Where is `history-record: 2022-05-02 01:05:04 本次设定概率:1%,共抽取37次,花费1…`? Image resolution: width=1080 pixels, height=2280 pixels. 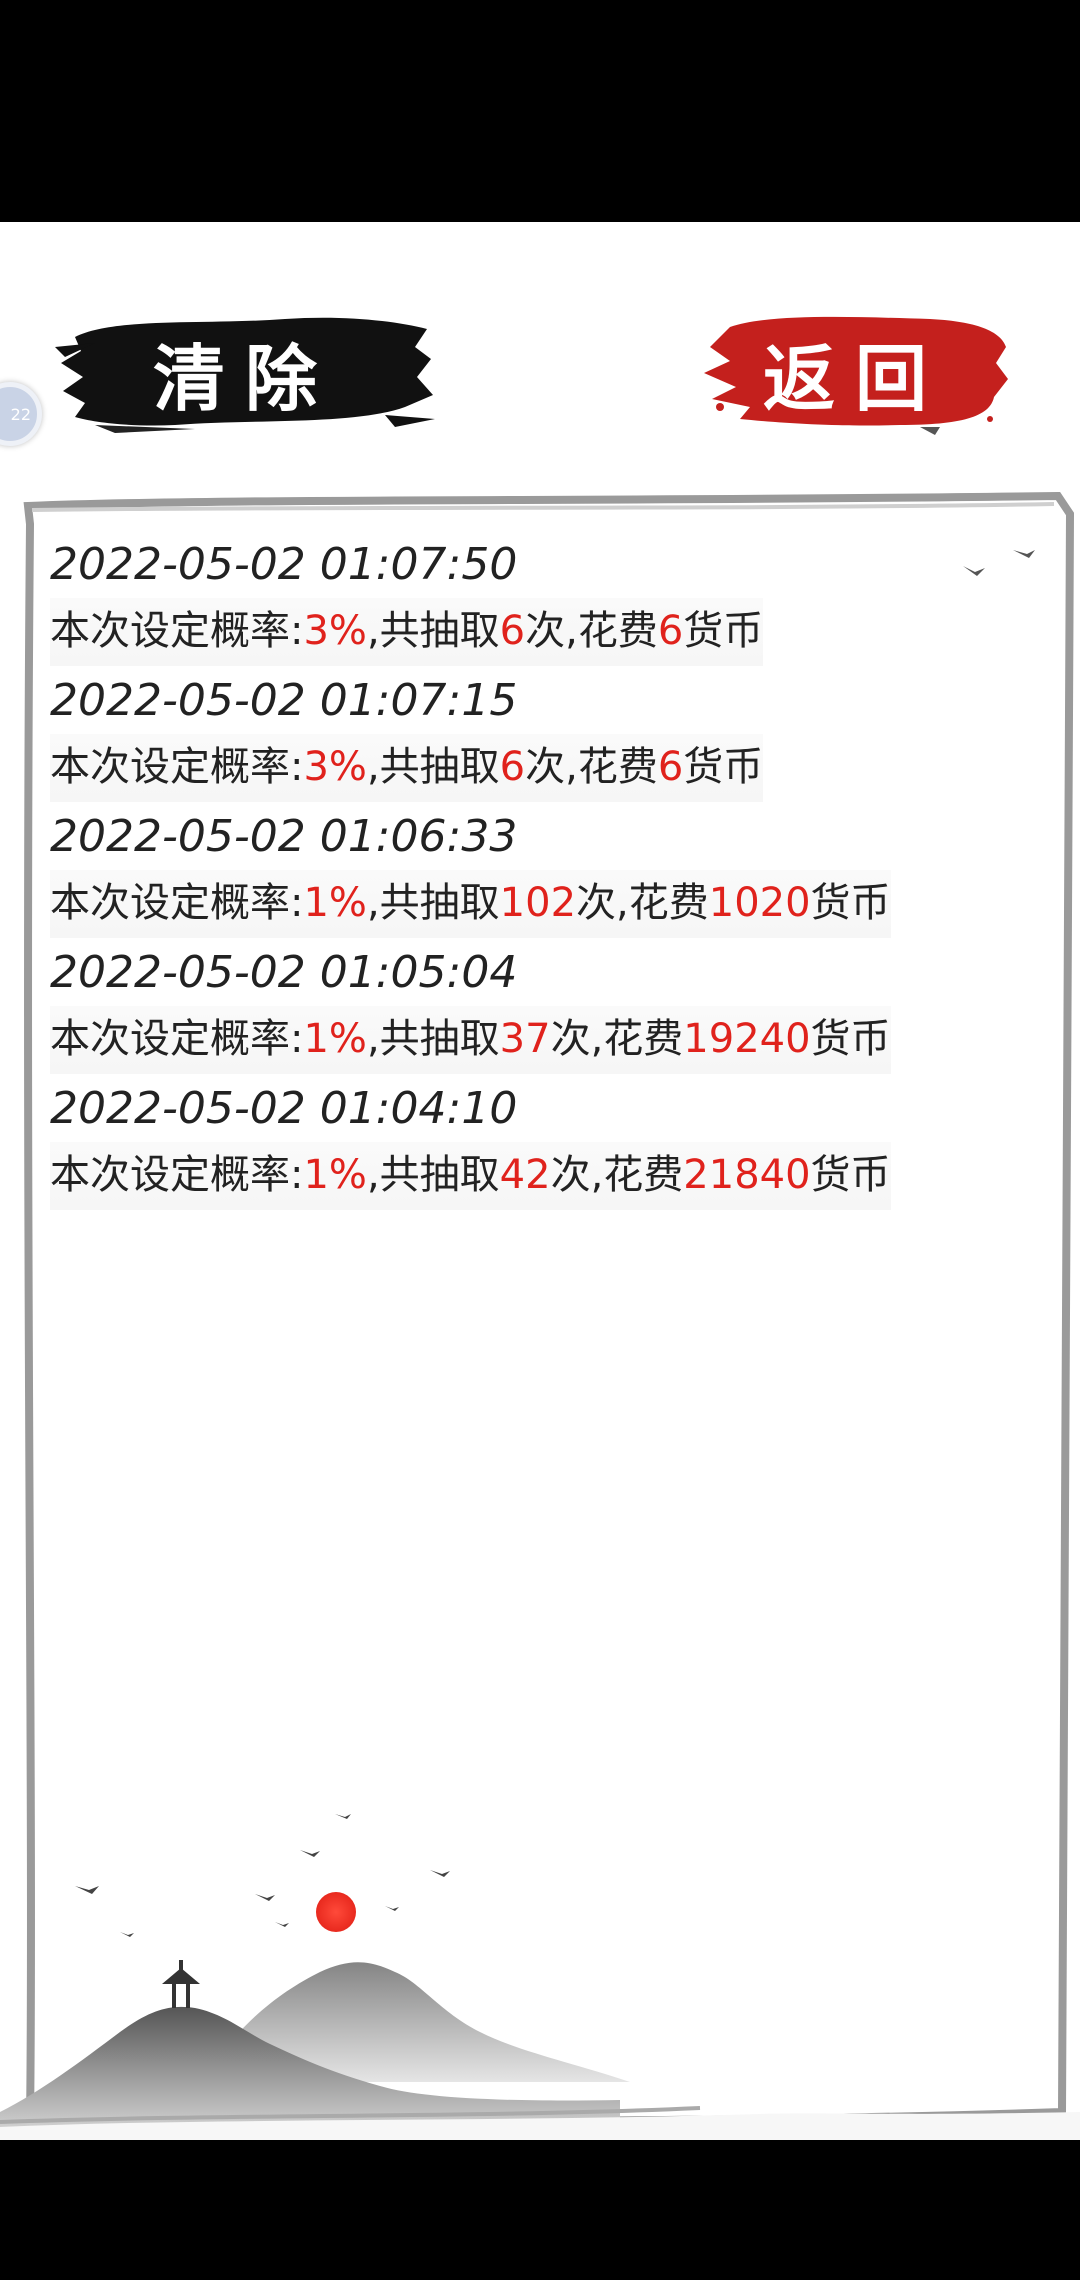
history-record: 2022-05-02 01:05:04 本次设定概率:1%,共抽取37次,花费1… is located at coordinates (510, 1007).